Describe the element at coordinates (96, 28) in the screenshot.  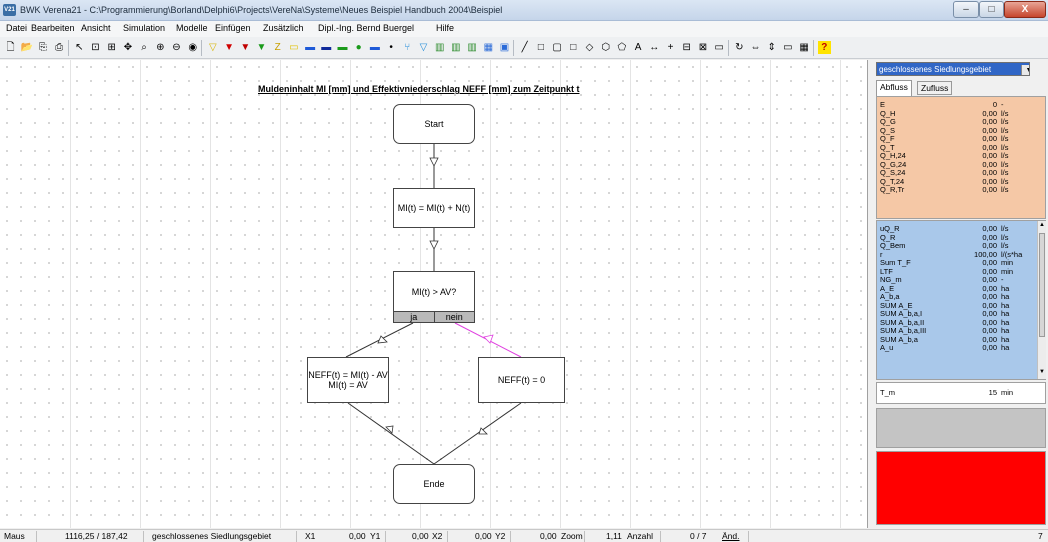
I see `menu-ansicht: Ansicht` at that location.